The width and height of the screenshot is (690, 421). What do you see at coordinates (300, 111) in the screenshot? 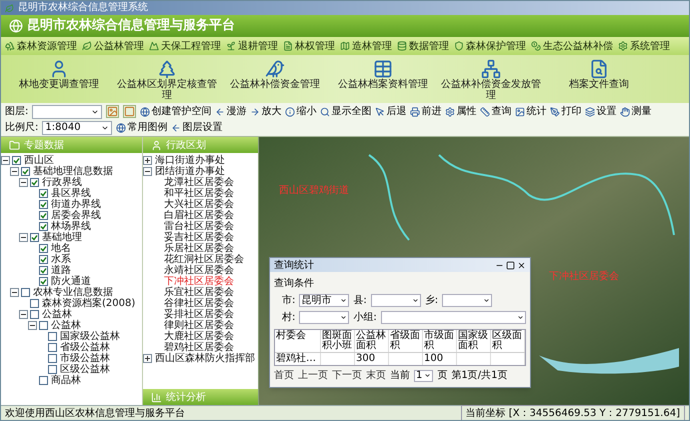
I see `toolbar-button: 缩小` at bounding box center [300, 111].